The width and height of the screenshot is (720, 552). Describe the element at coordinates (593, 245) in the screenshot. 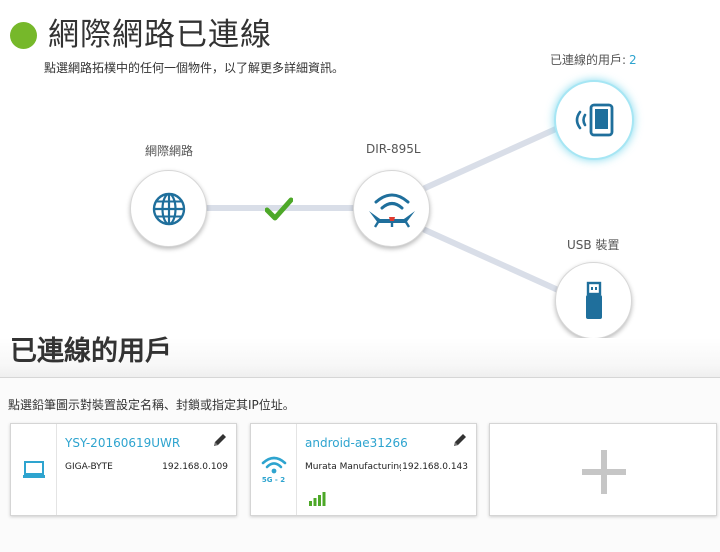

I see `usb-label: USB 裝置` at that location.